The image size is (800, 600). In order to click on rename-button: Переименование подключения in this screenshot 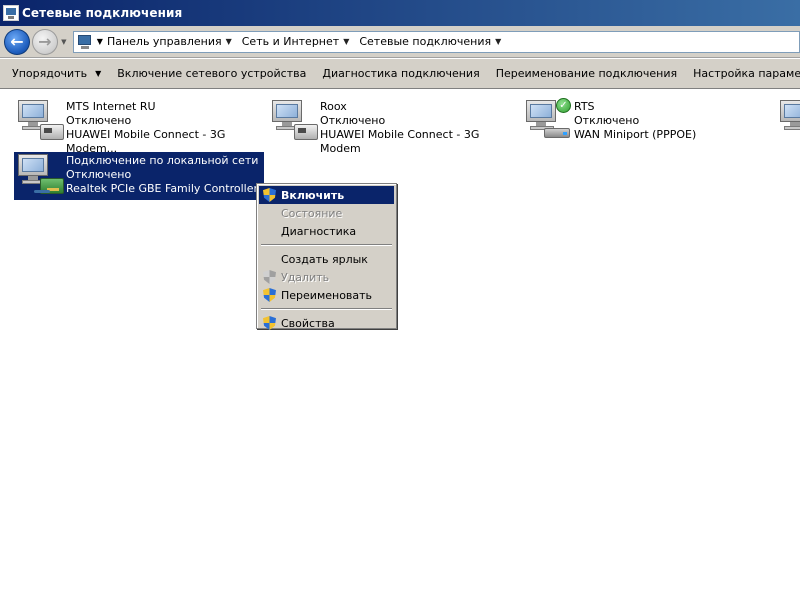, I will do `click(586, 73)`.